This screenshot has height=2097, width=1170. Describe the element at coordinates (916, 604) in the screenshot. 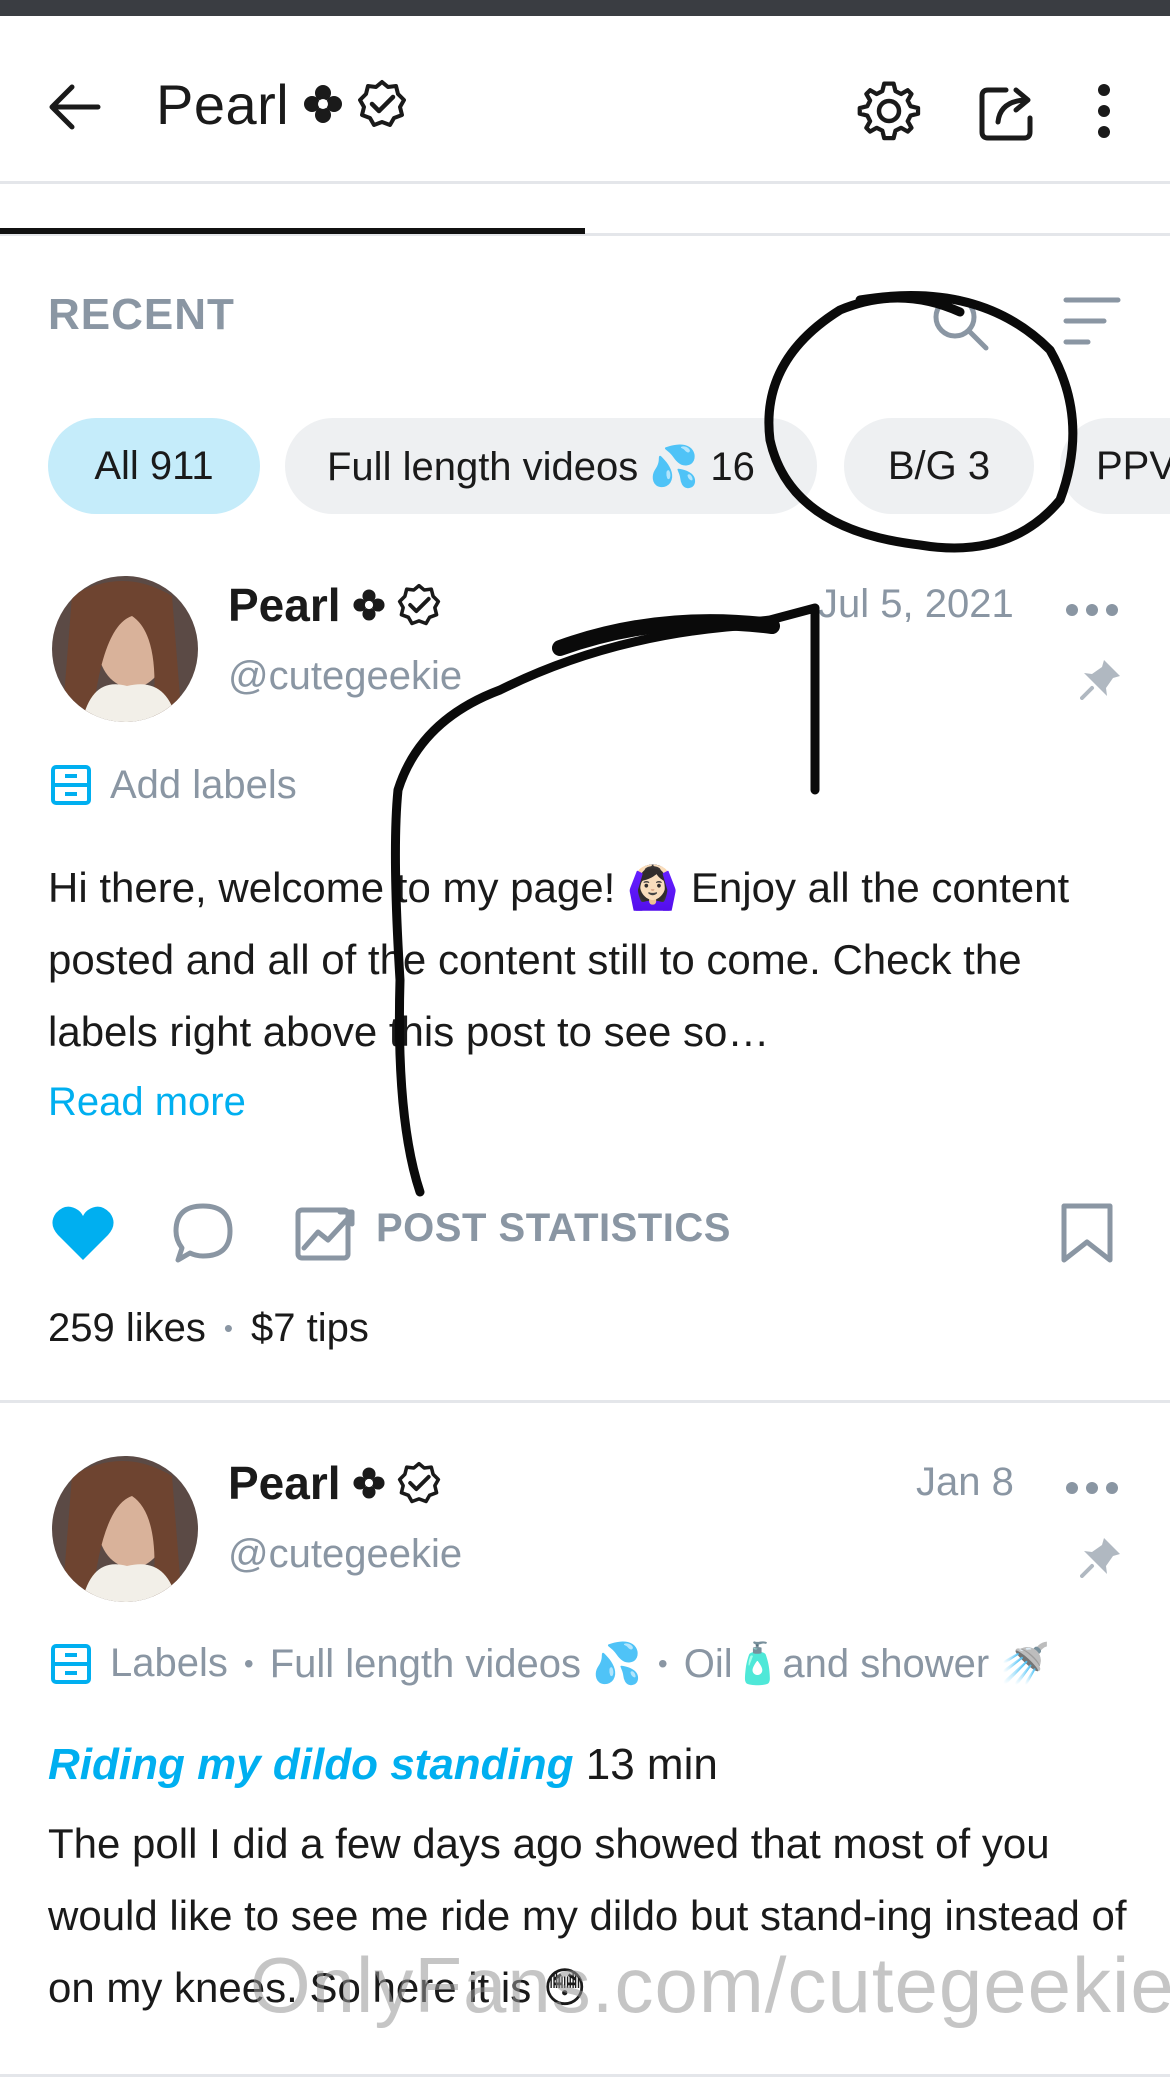

I see `post-date: Jul 5, 2021` at that location.